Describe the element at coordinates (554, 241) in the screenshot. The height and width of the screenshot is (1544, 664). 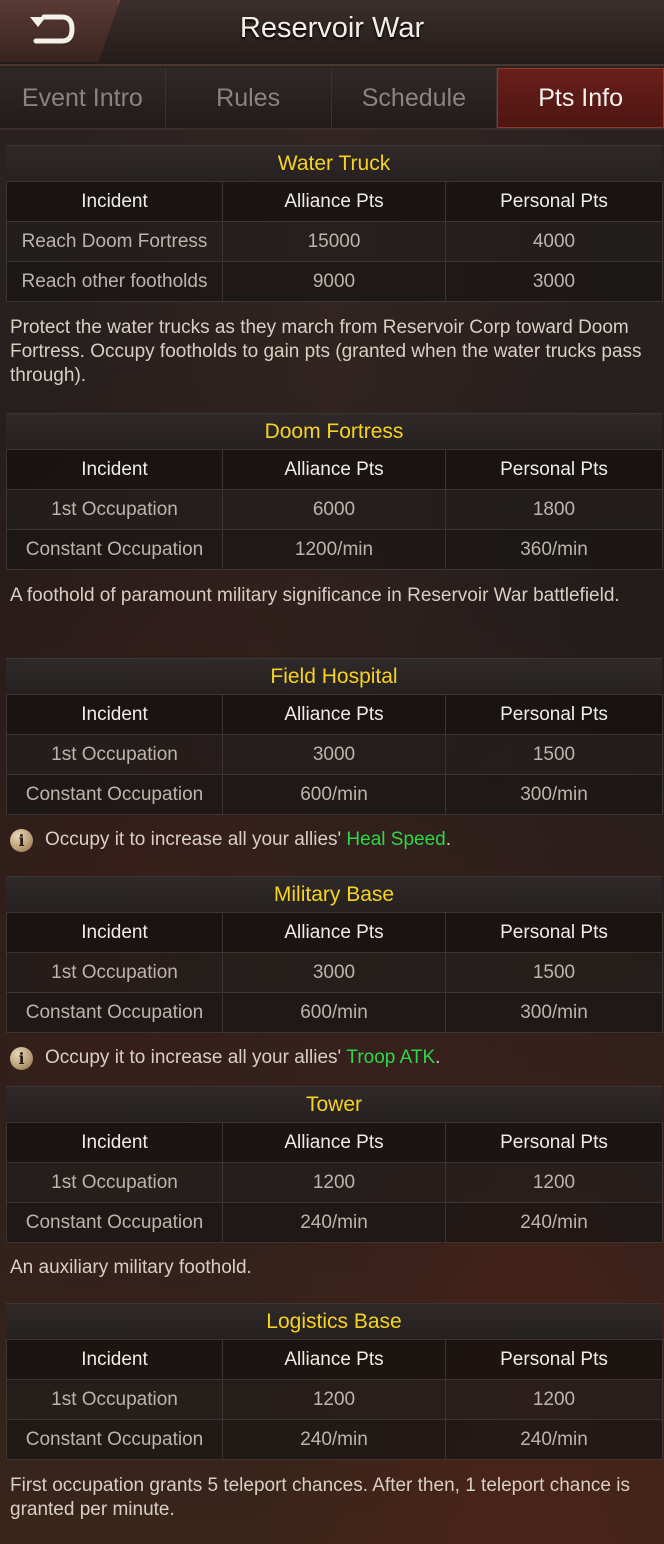
I see `personal-pts-cell: 4000` at that location.